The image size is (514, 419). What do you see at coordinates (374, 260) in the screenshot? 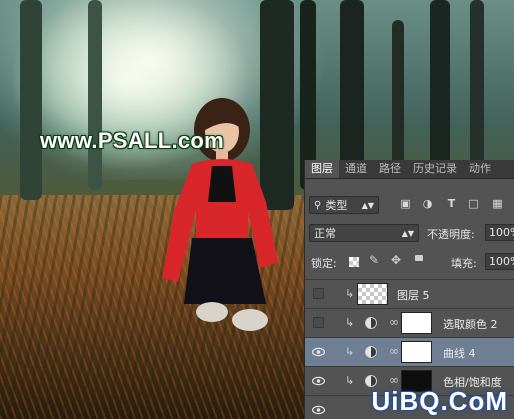
I see `brush-icon: ✎` at bounding box center [374, 260].